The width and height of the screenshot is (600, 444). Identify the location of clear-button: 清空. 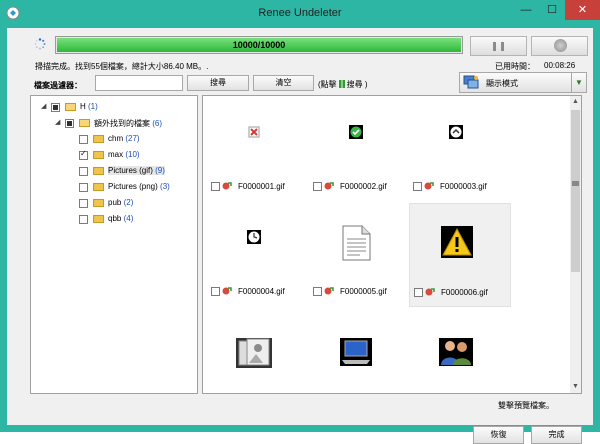
(283, 83).